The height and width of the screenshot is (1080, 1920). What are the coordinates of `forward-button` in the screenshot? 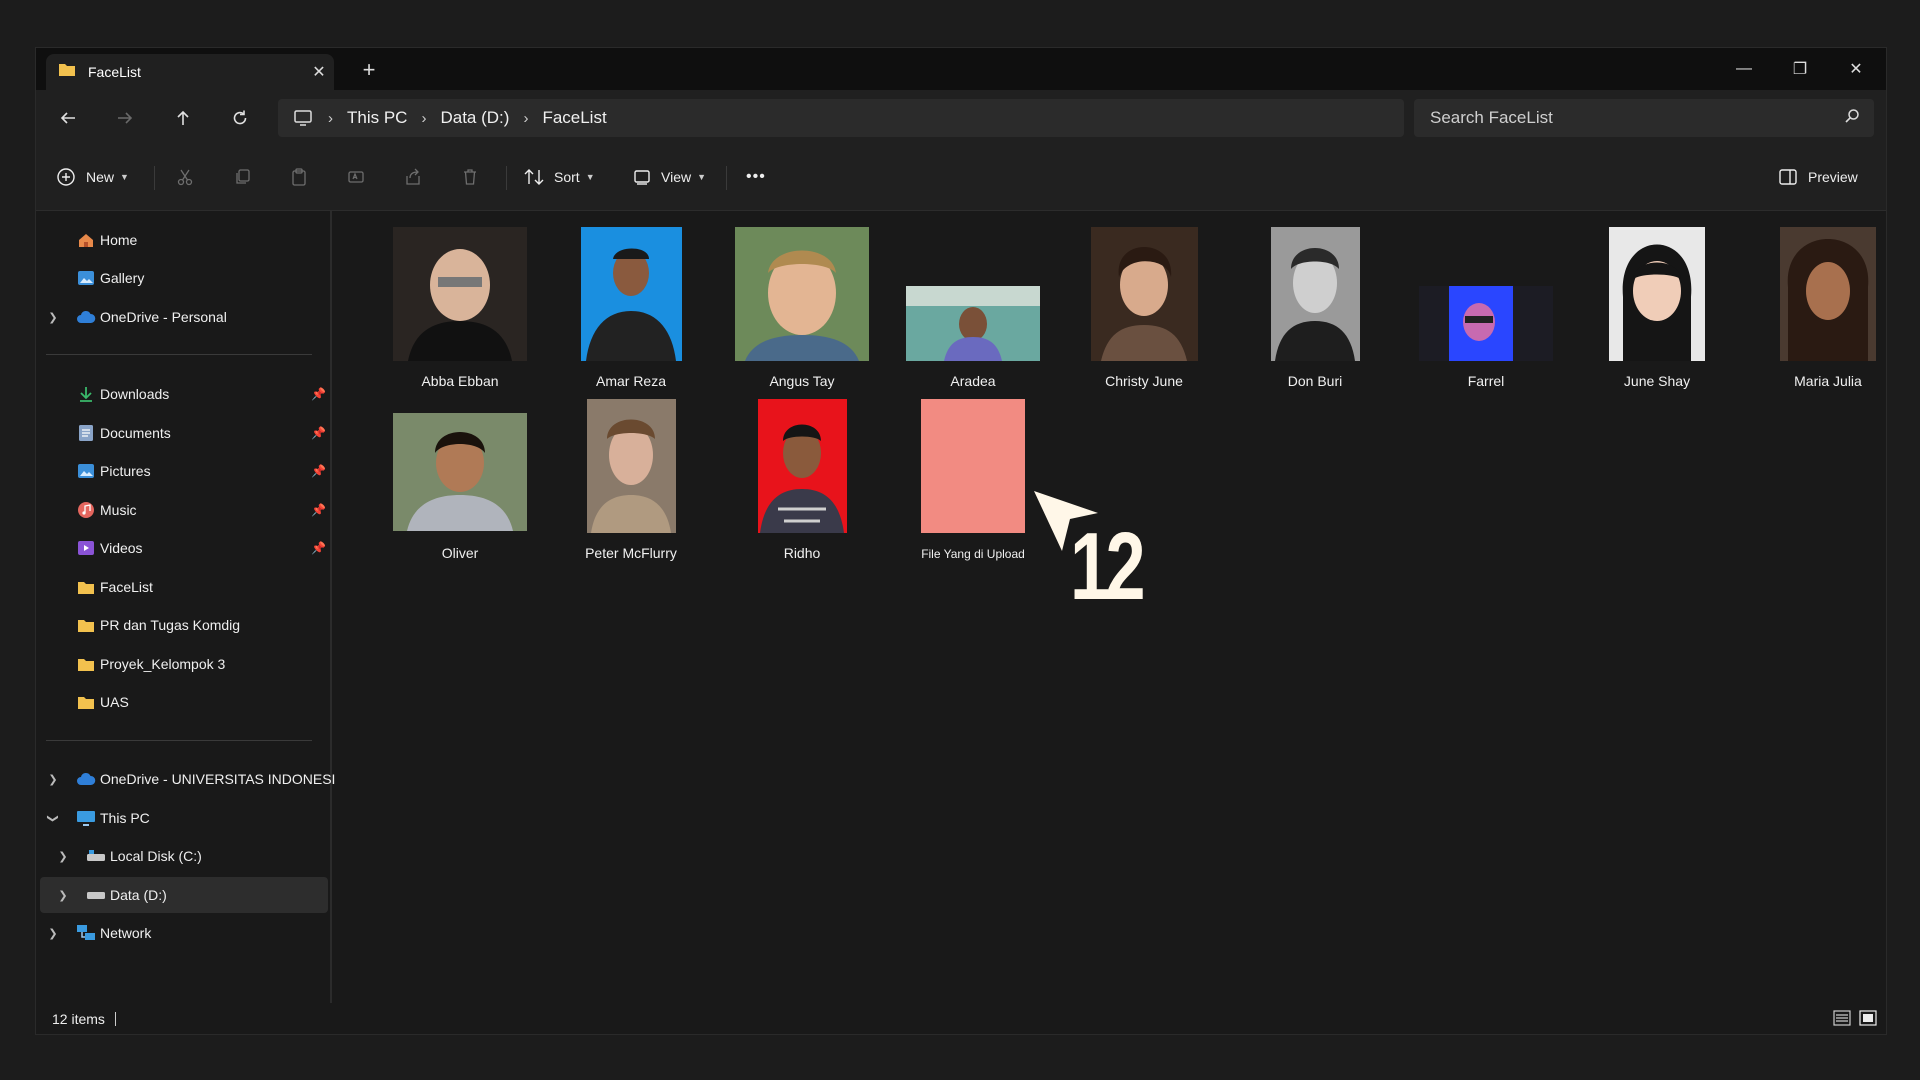 It's located at (125, 118).